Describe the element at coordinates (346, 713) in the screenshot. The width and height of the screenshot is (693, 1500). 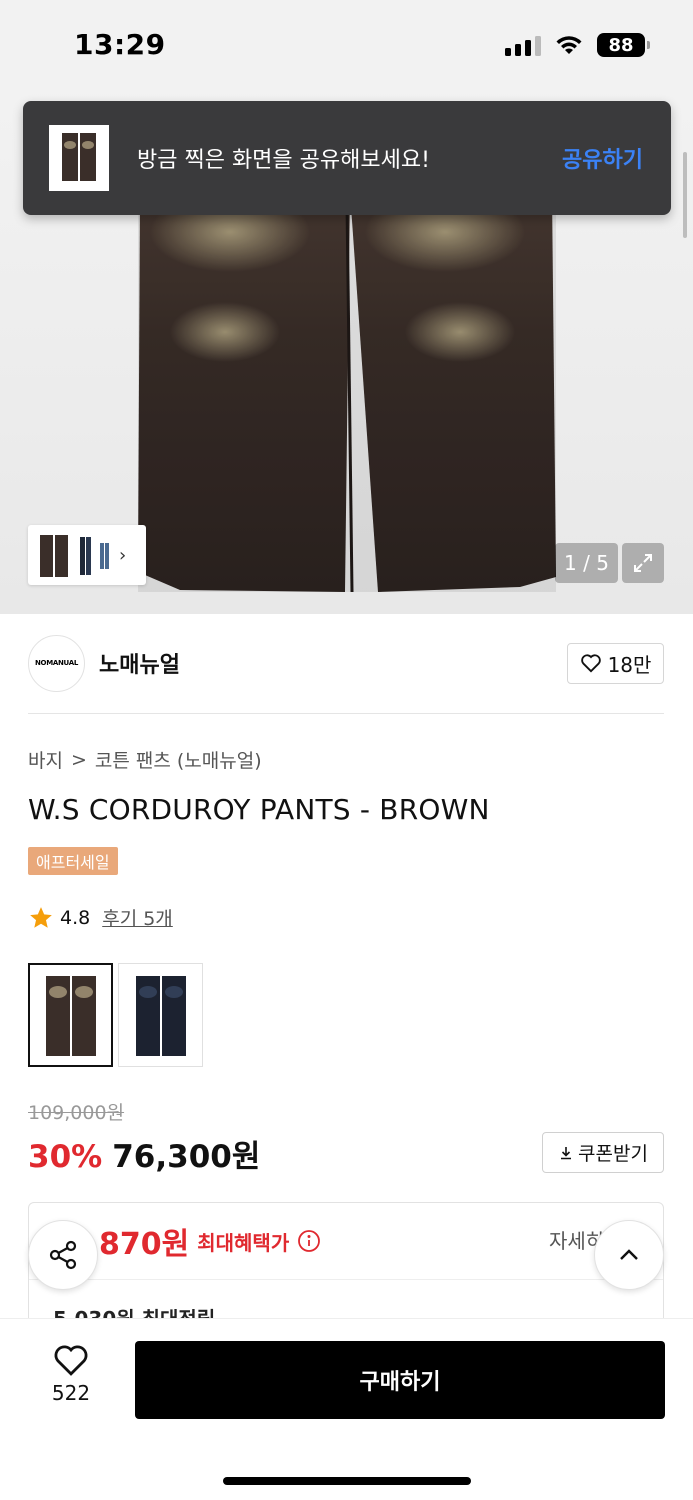
I see `divider` at that location.